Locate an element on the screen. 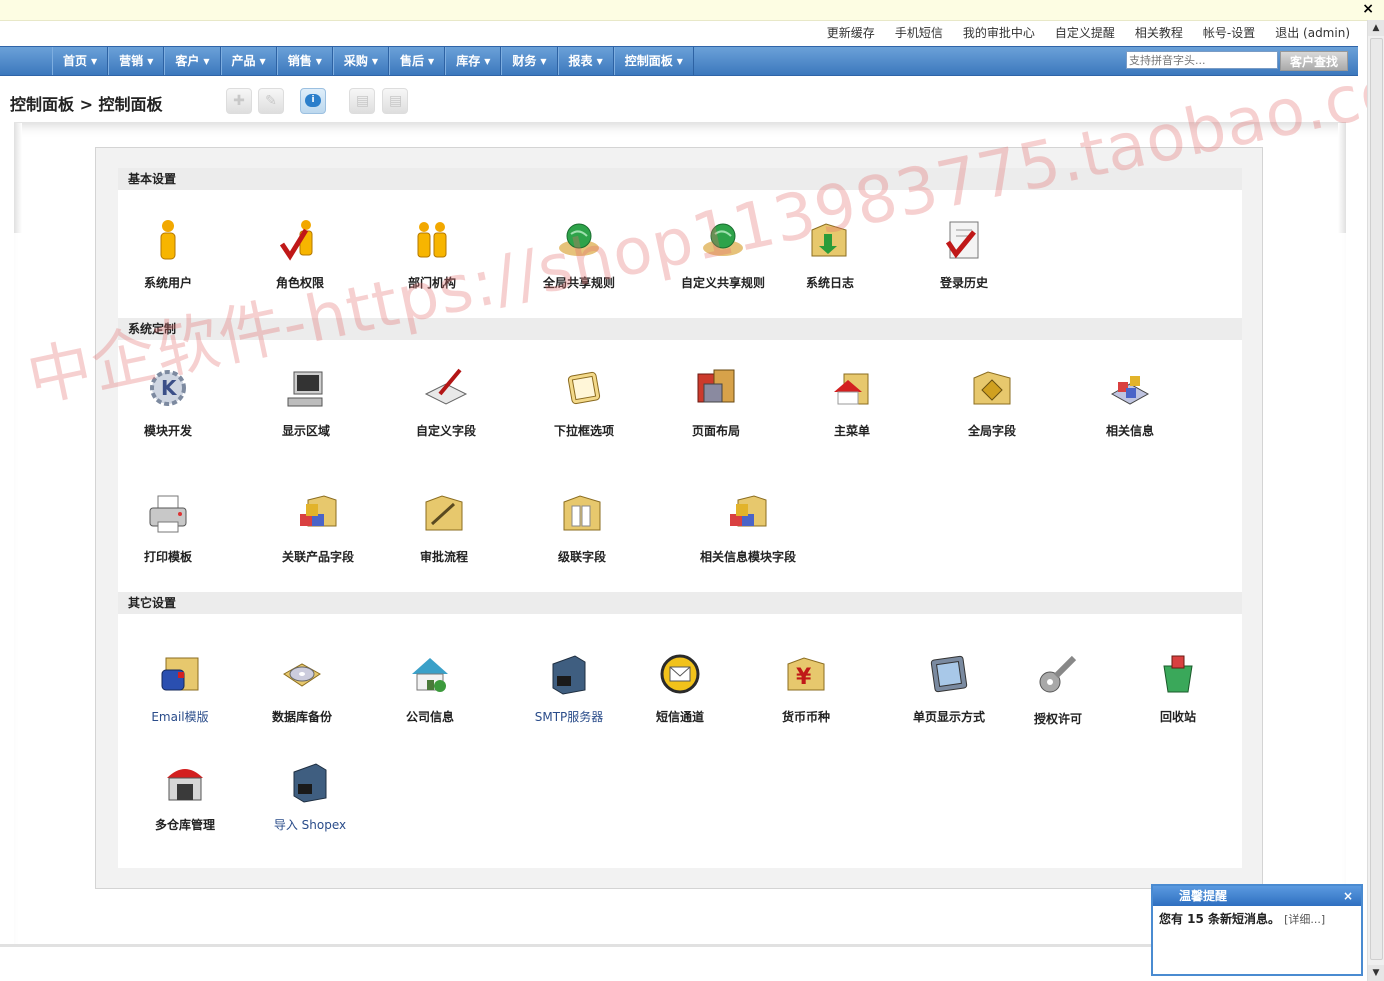  key-icon is located at coordinates (1058, 674).